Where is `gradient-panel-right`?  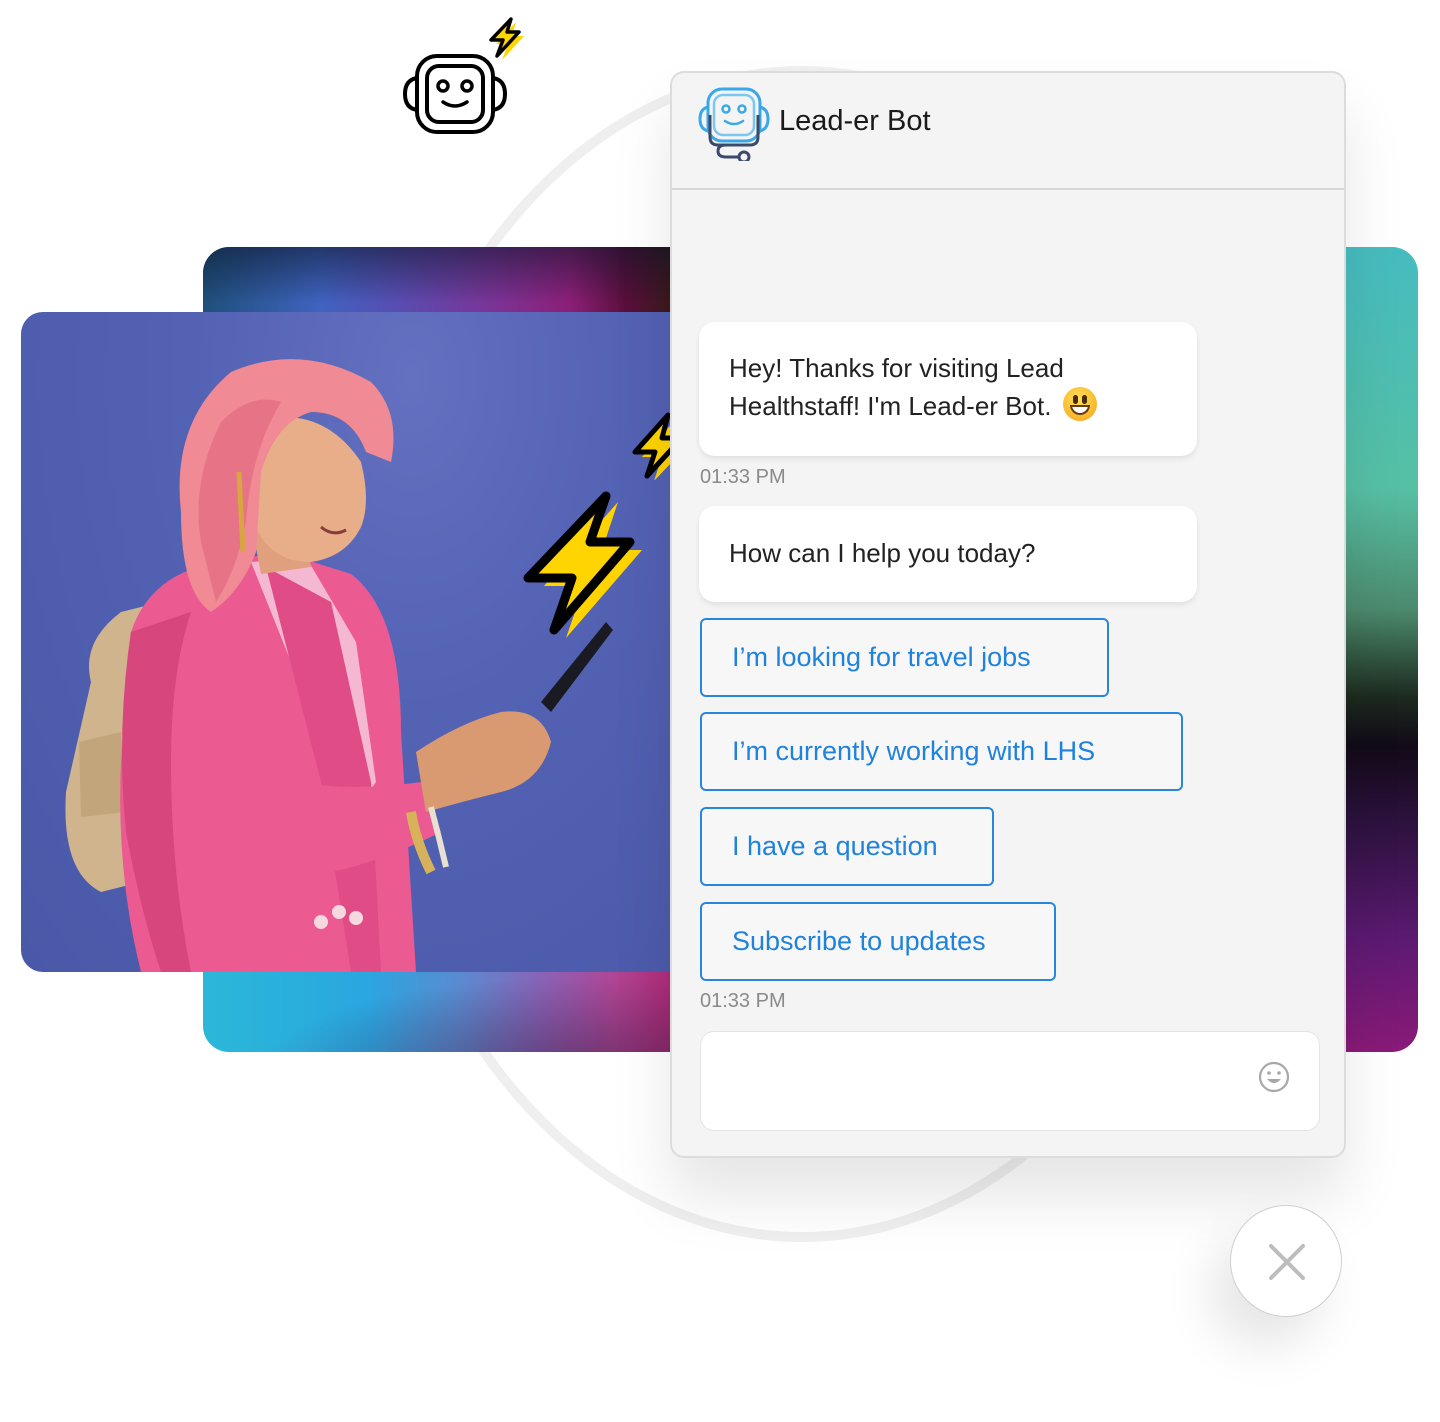
gradient-panel-right is located at coordinates (1381, 649).